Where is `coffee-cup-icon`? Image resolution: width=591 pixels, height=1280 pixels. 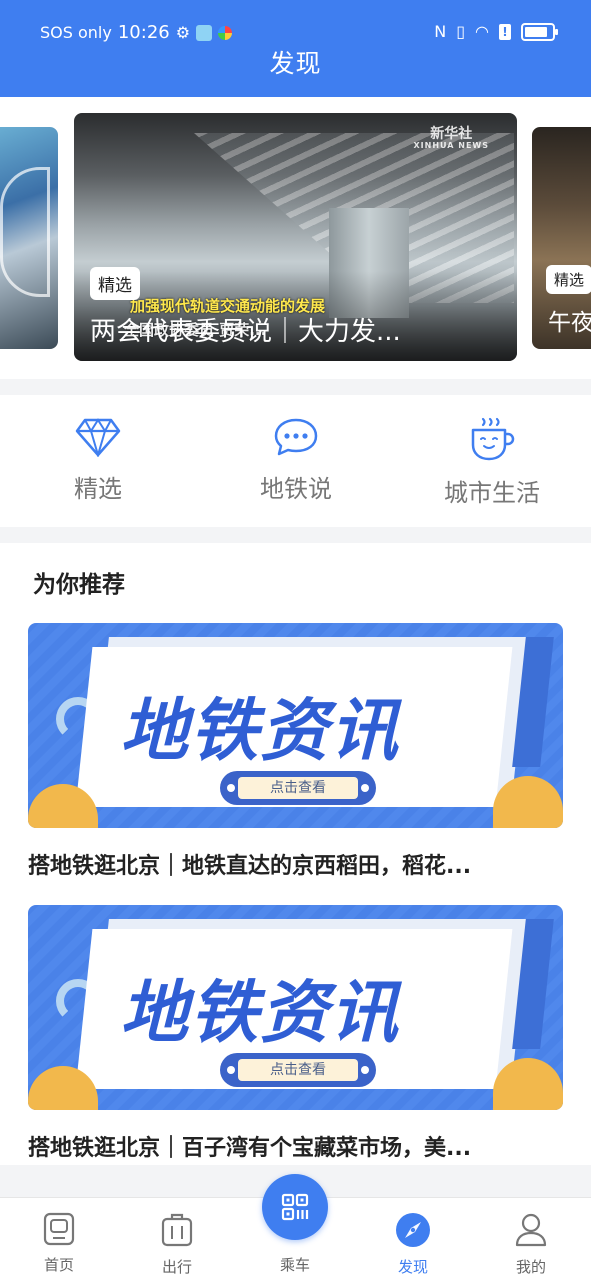
coffee-cup-icon is located at coordinates (493, 439).